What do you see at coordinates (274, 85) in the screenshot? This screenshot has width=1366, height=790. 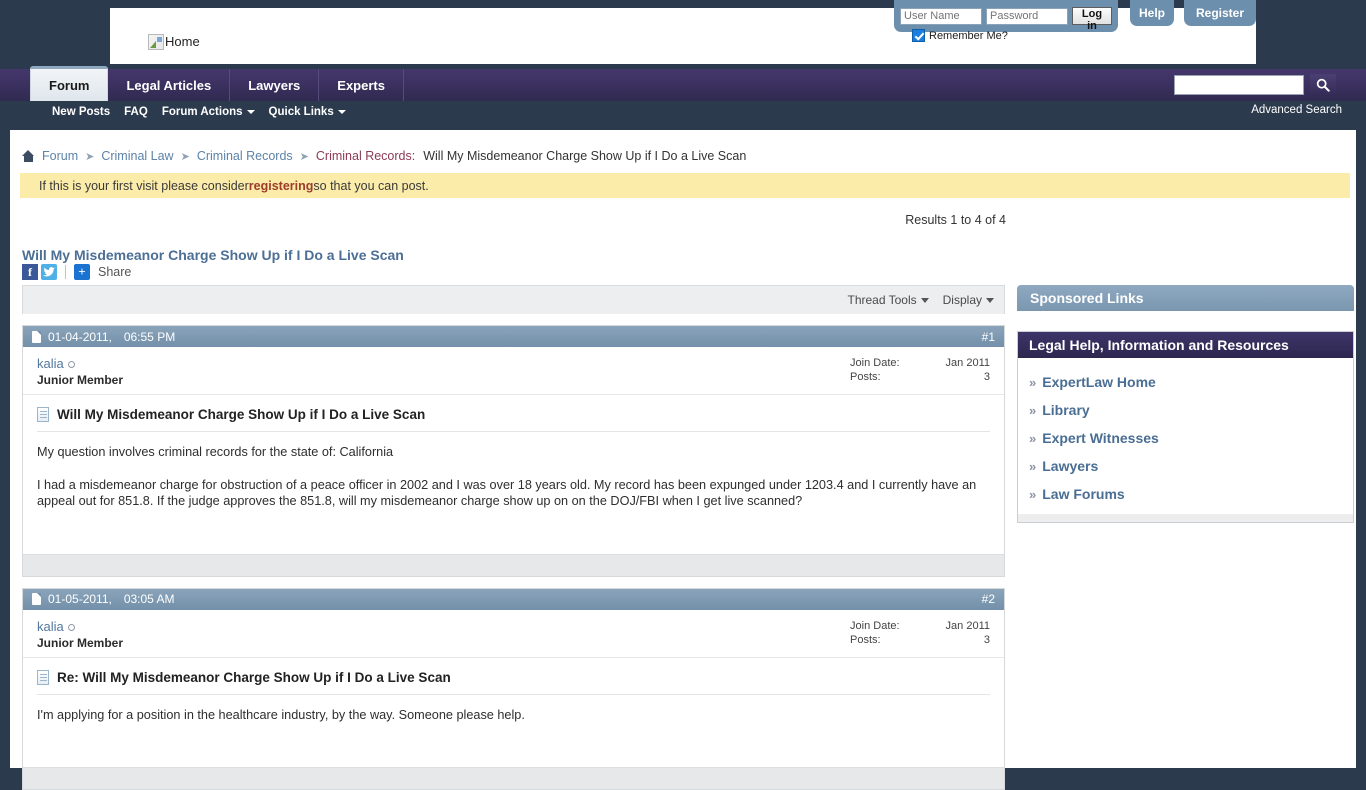 I see `tab-lawyers: Lawyers` at bounding box center [274, 85].